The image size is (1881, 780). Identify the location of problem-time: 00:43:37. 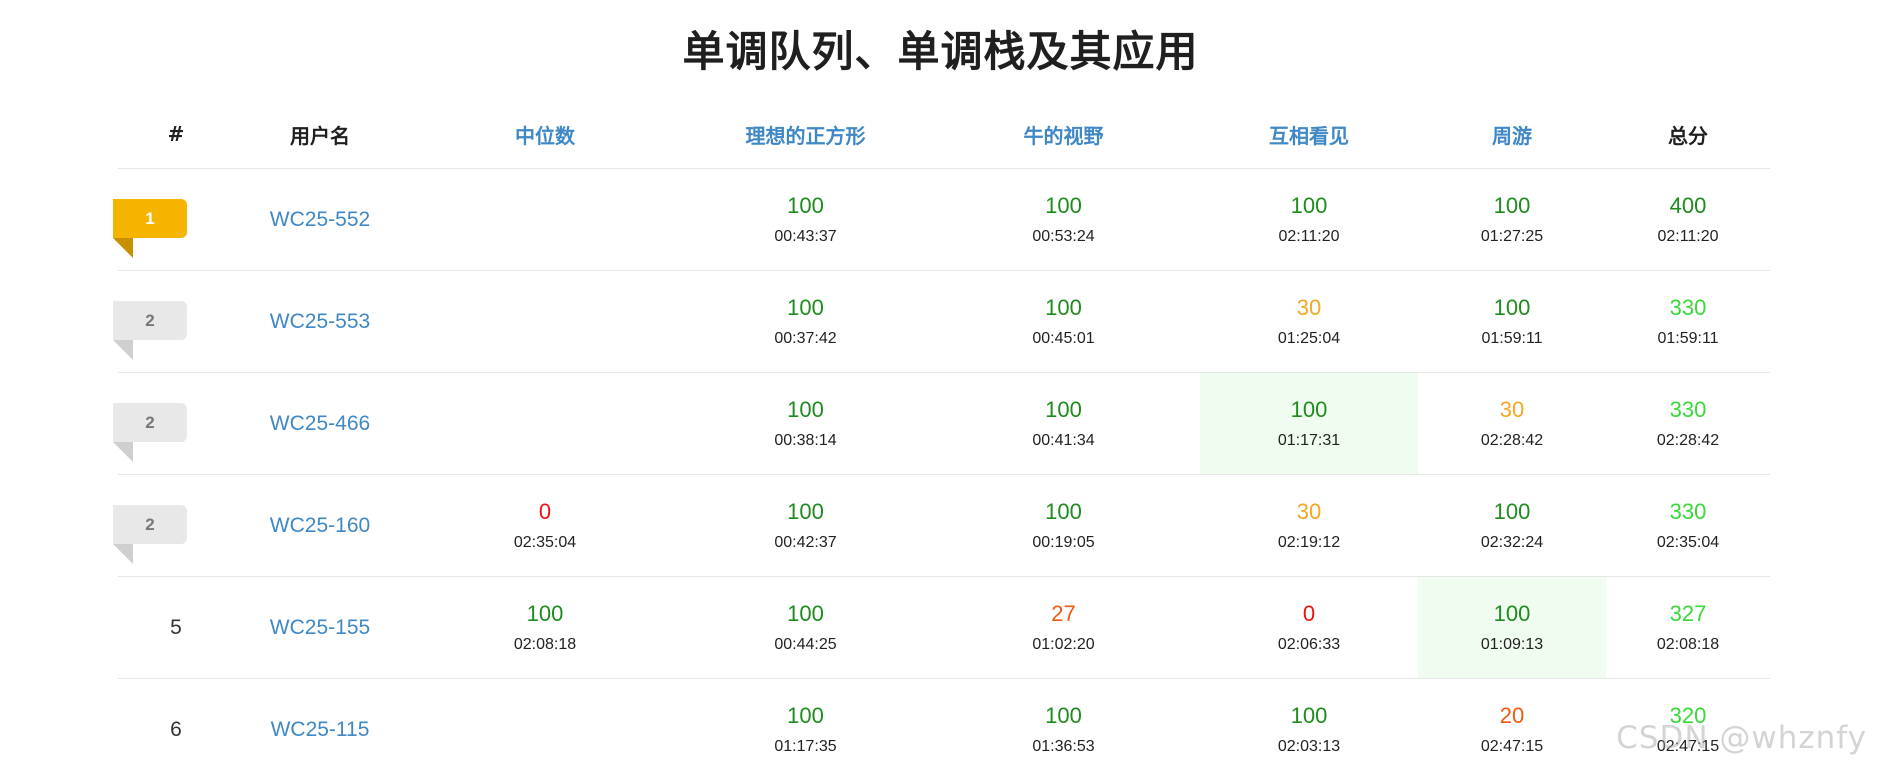
(805, 236).